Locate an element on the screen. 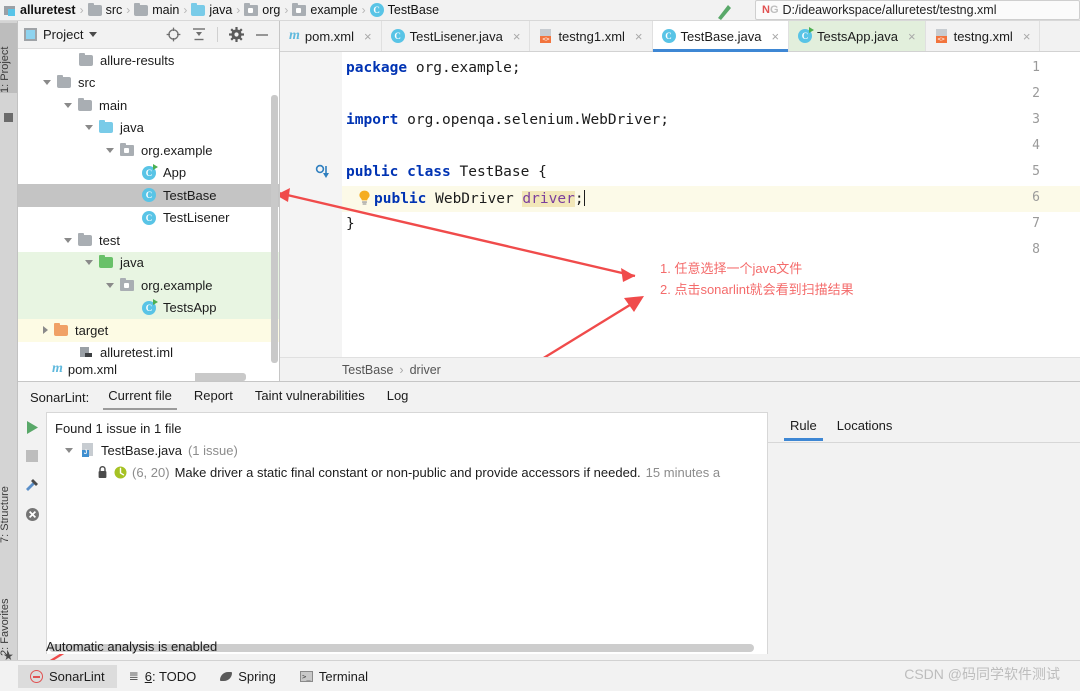 The width and height of the screenshot is (1080, 691). pom-xml-tab: m pom.xml is located at coordinates (112, 369).